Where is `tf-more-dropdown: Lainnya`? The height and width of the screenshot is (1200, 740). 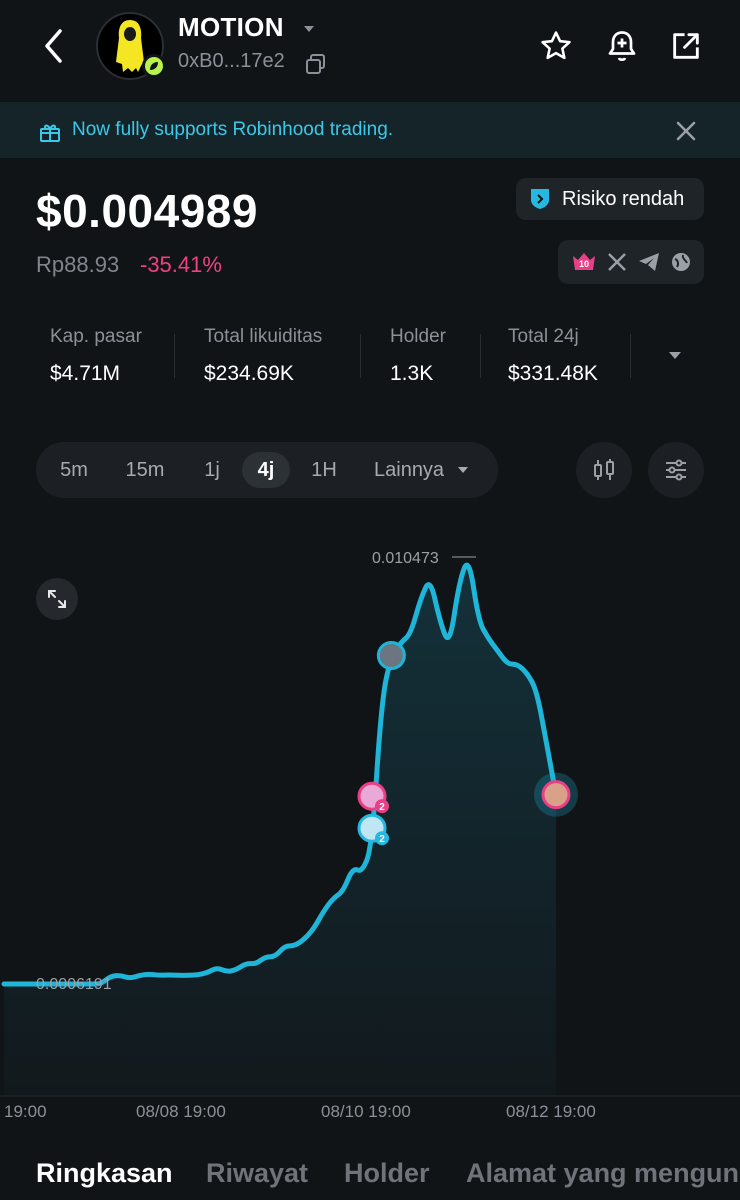 tf-more-dropdown: Lainnya is located at coordinates (426, 470).